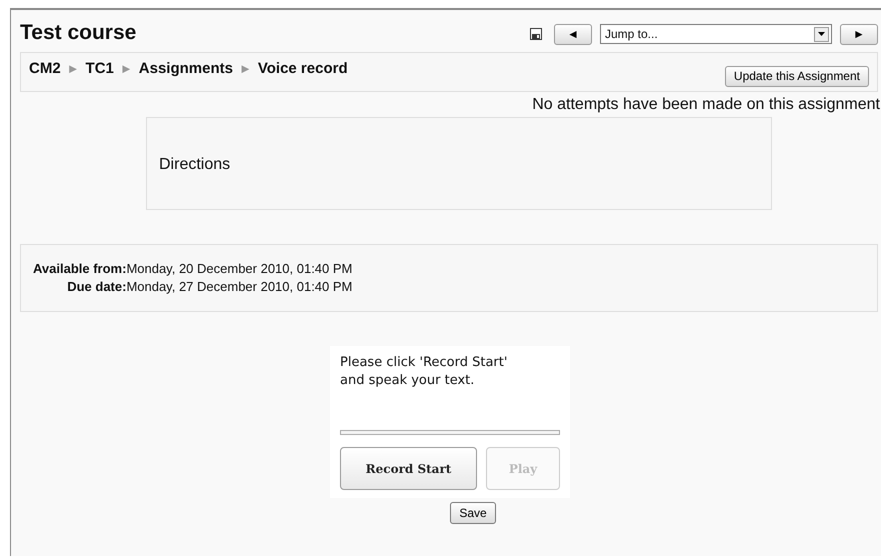  I want to click on record-start-button: Record Start, so click(408, 468).